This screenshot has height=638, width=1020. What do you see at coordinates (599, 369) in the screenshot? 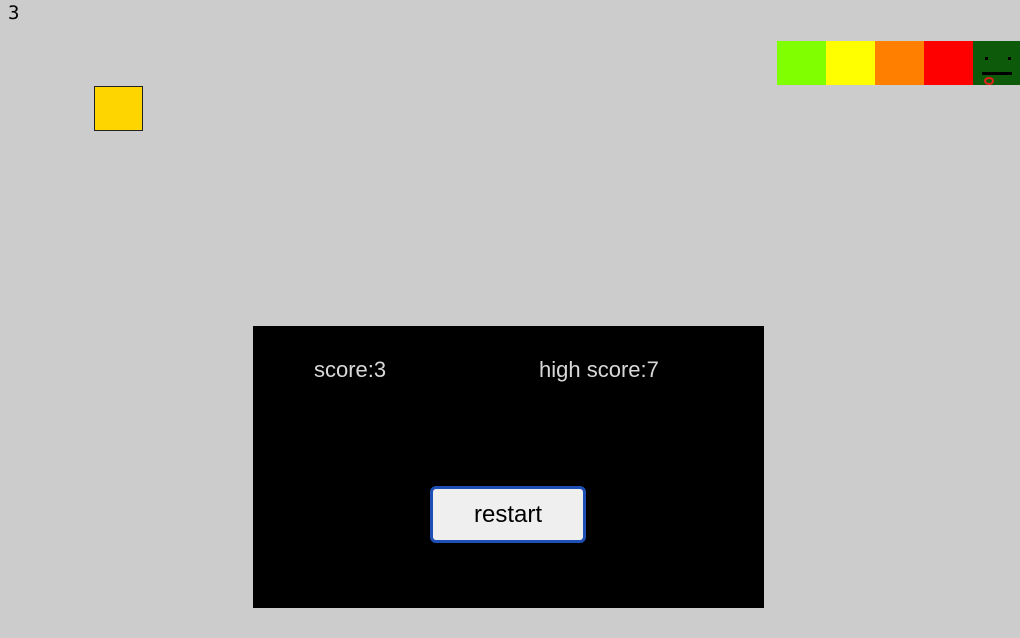
I see `high-score: high score:7` at bounding box center [599, 369].